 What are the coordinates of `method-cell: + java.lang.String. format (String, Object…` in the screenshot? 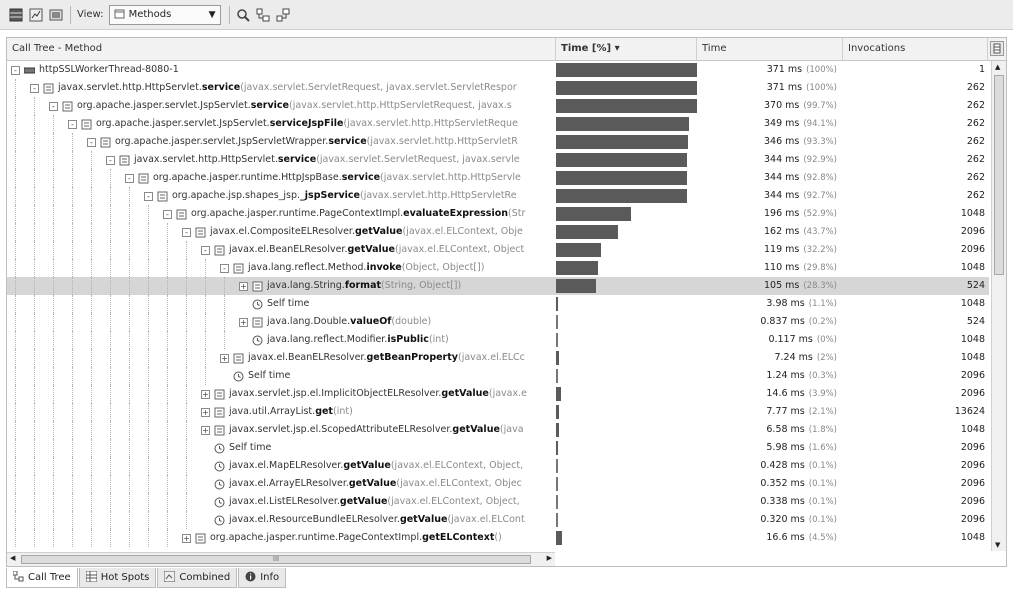 It's located at (281, 286).